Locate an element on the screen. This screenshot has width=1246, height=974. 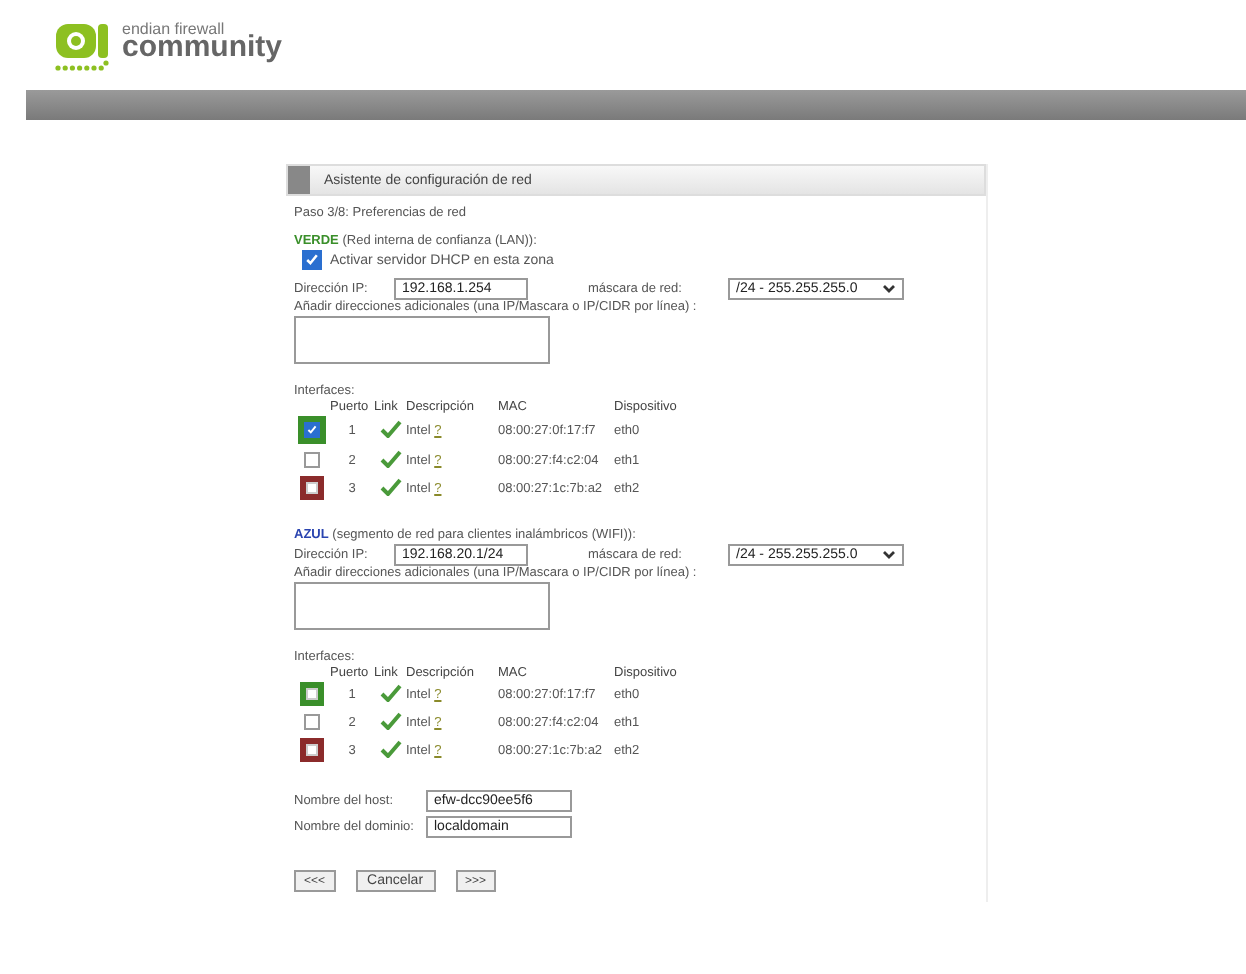
logo-tagline: endian firewall is located at coordinates (173, 30).